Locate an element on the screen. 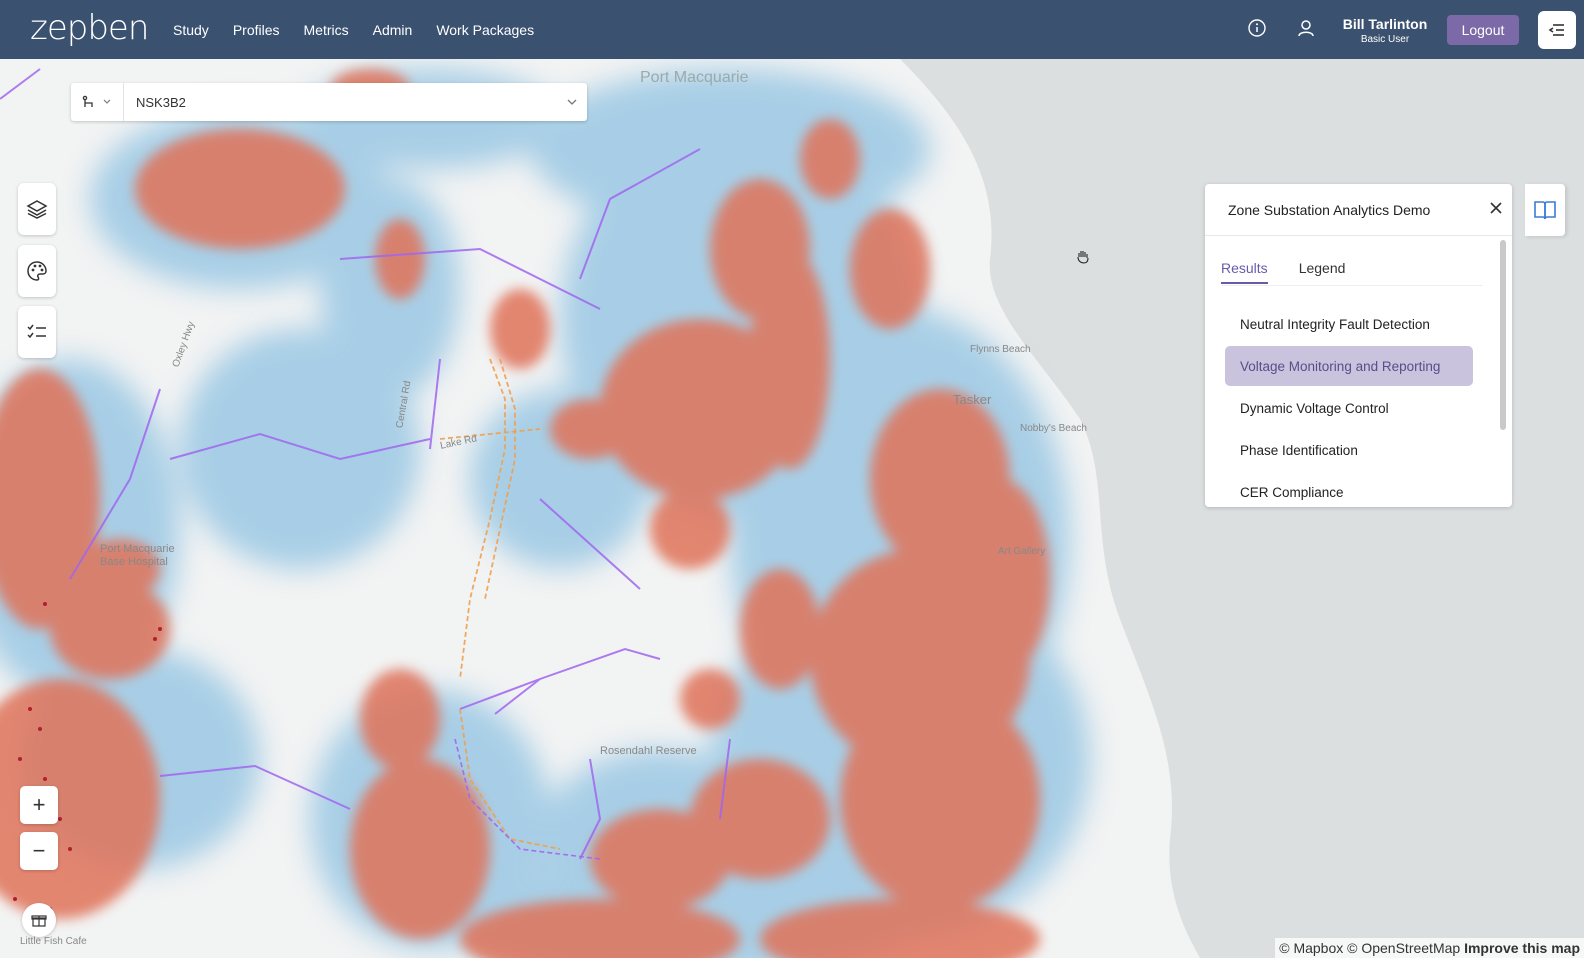 This screenshot has height=958, width=1584. map-label-tasker: Tasker is located at coordinates (972, 399).